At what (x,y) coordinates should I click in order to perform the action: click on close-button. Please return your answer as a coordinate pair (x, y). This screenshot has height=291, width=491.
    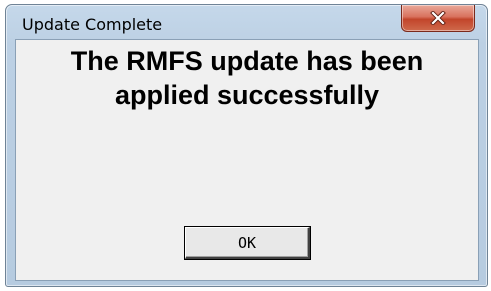
    Looking at the image, I should click on (438, 18).